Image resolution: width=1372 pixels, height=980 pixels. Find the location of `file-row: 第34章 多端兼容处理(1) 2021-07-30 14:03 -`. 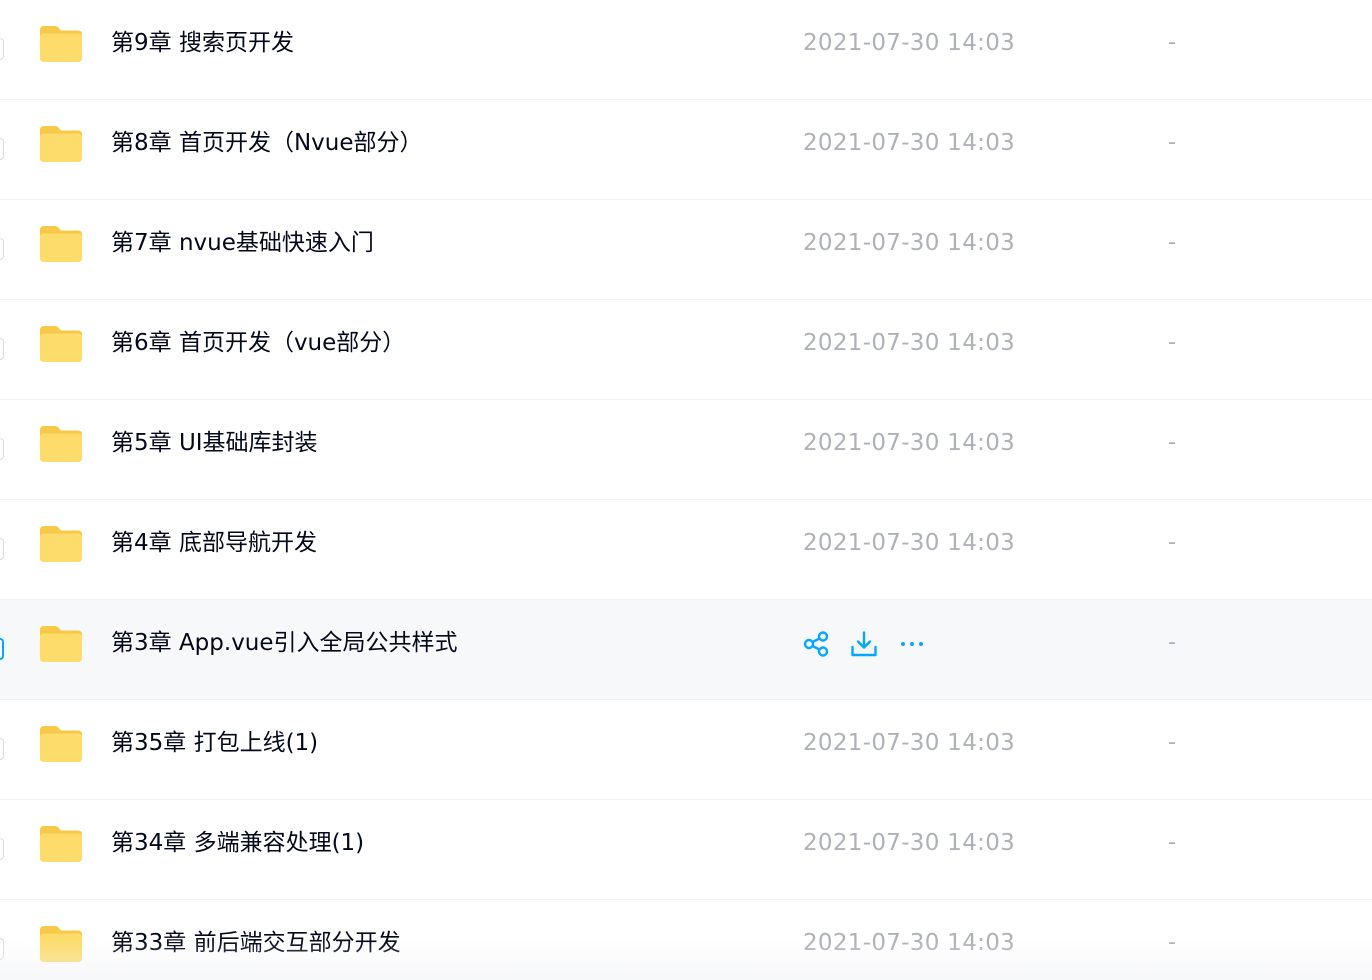

file-row: 第34章 多端兼容处理(1) 2021-07-30 14:03 - is located at coordinates (686, 850).